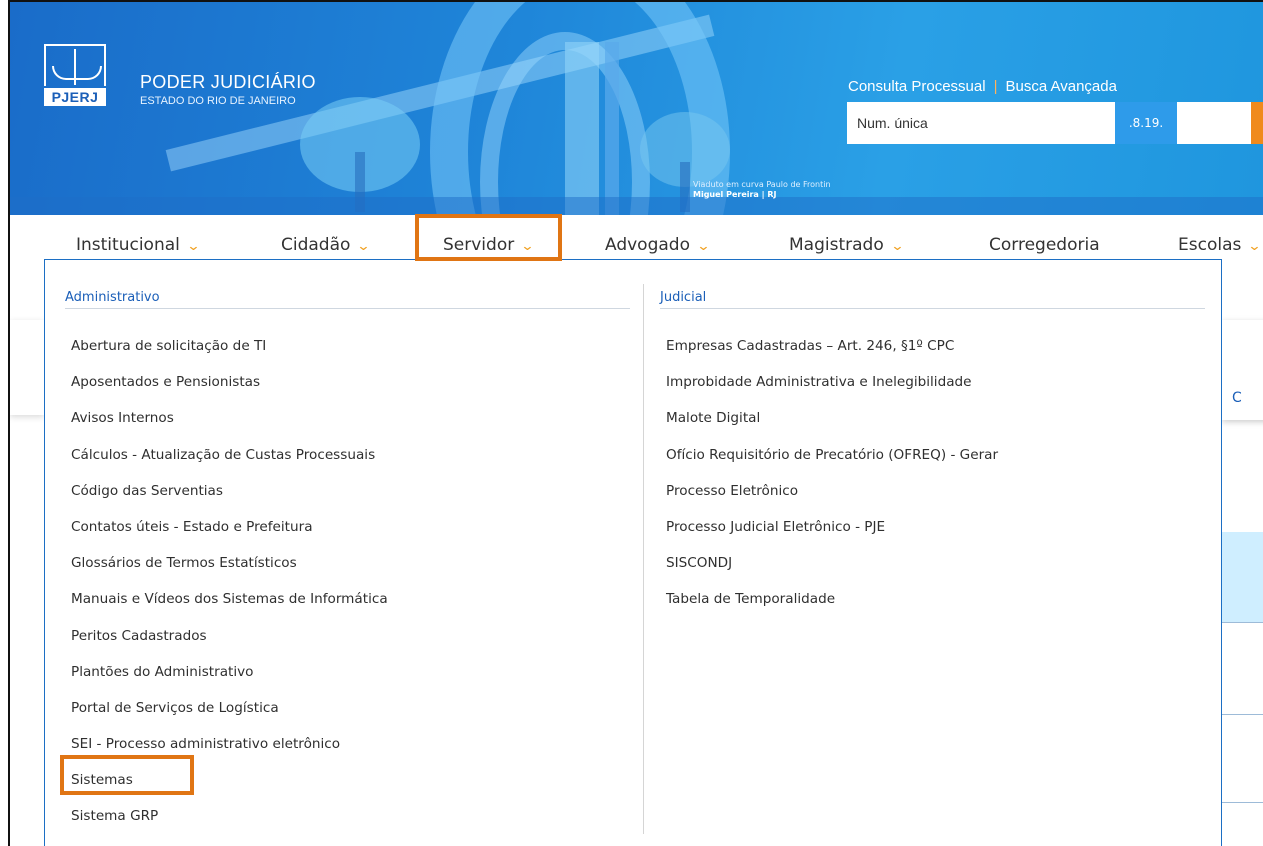  What do you see at coordinates (847, 245) in the screenshot?
I see `nav-magistrado: Magistrado ⌄` at bounding box center [847, 245].